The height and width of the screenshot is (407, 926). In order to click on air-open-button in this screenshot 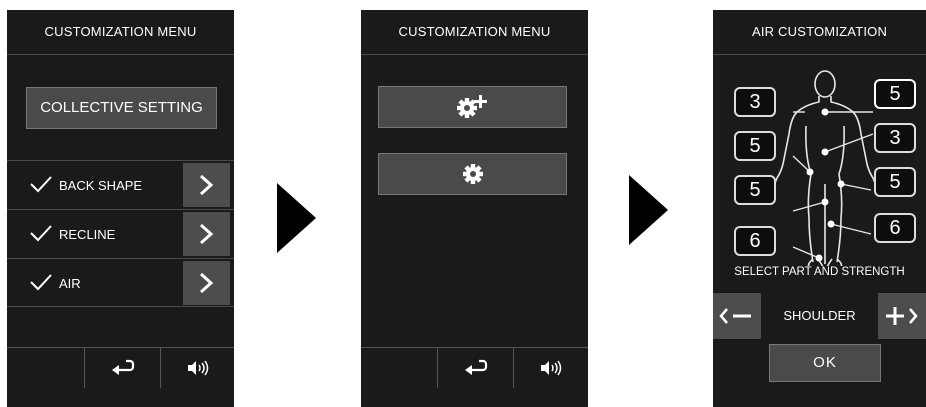, I will do `click(206, 283)`.